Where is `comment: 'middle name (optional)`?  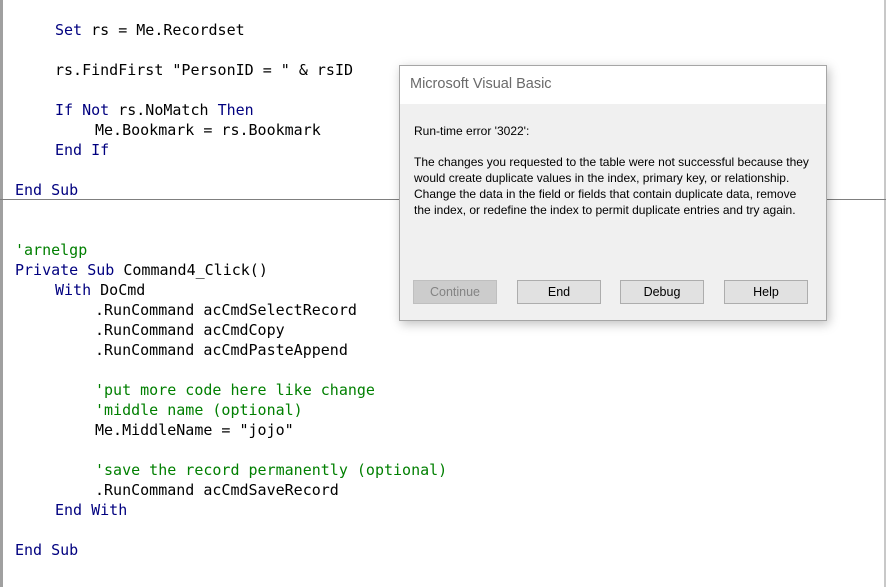 comment: 'middle name (optional) is located at coordinates (199, 410).